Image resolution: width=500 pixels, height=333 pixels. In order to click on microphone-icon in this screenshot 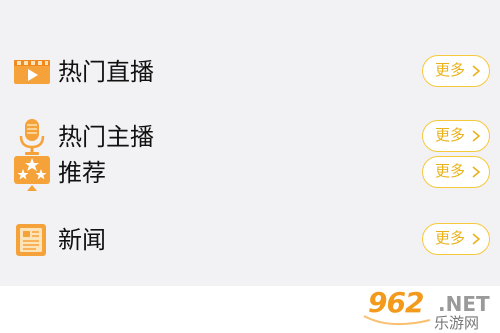, I will do `click(32, 137)`.